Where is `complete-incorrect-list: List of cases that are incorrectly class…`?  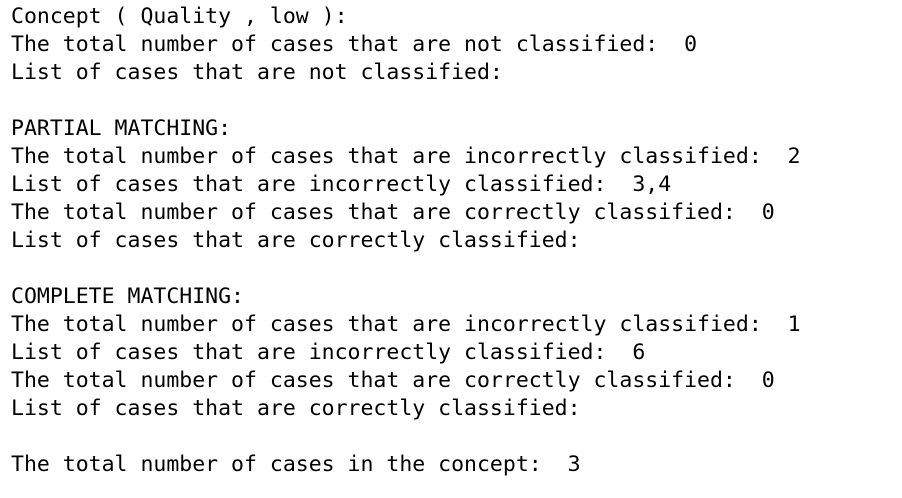 complete-incorrect-list: List of cases that are incorrectly class… is located at coordinates (328, 352).